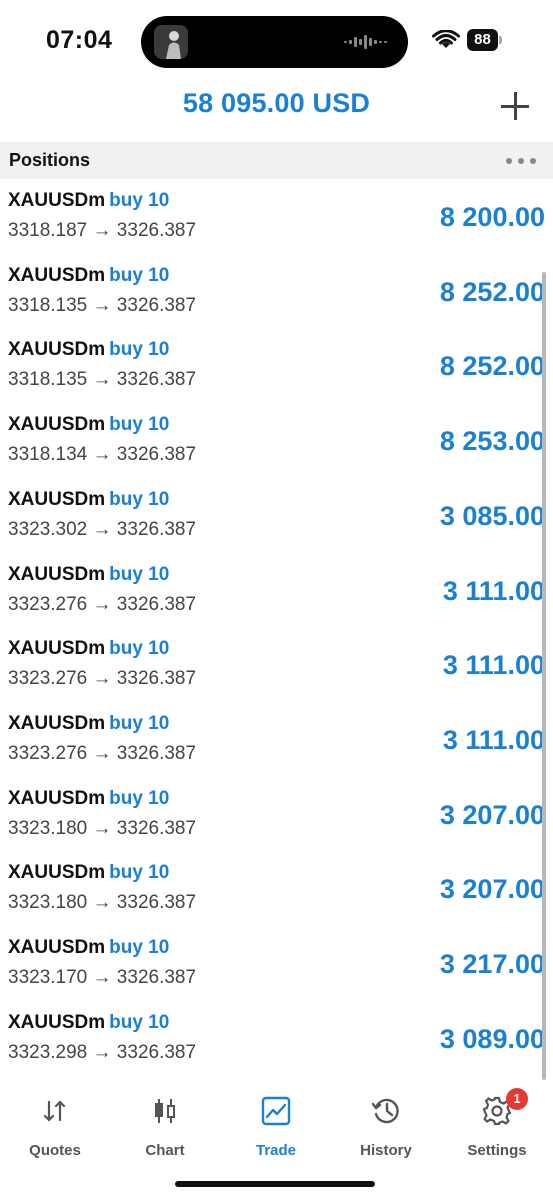 Image resolution: width=553 pixels, height=1200 pixels. I want to click on clock-time: 07:04, so click(79, 40).